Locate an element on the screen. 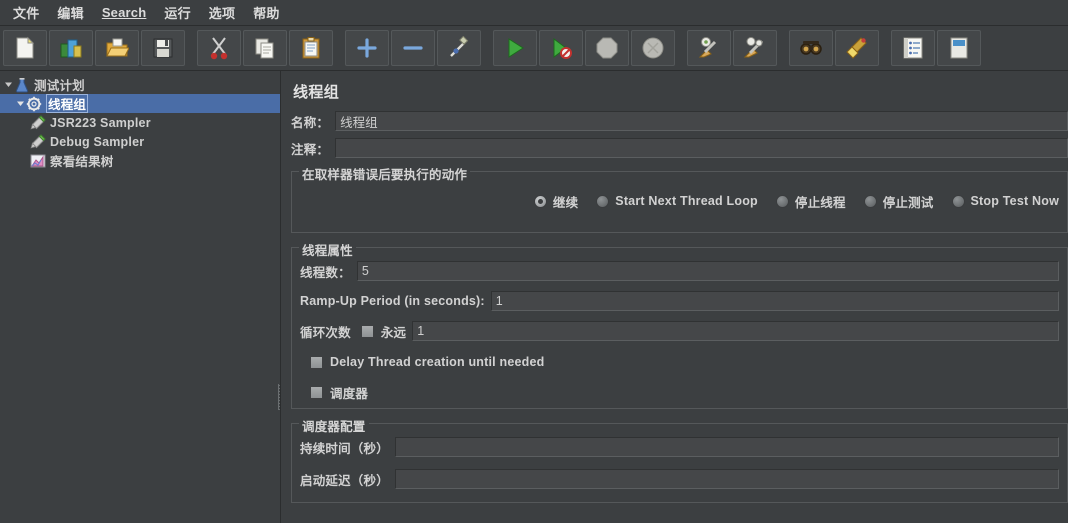  tree-node-thread-group: 线程组 is located at coordinates (140, 103).